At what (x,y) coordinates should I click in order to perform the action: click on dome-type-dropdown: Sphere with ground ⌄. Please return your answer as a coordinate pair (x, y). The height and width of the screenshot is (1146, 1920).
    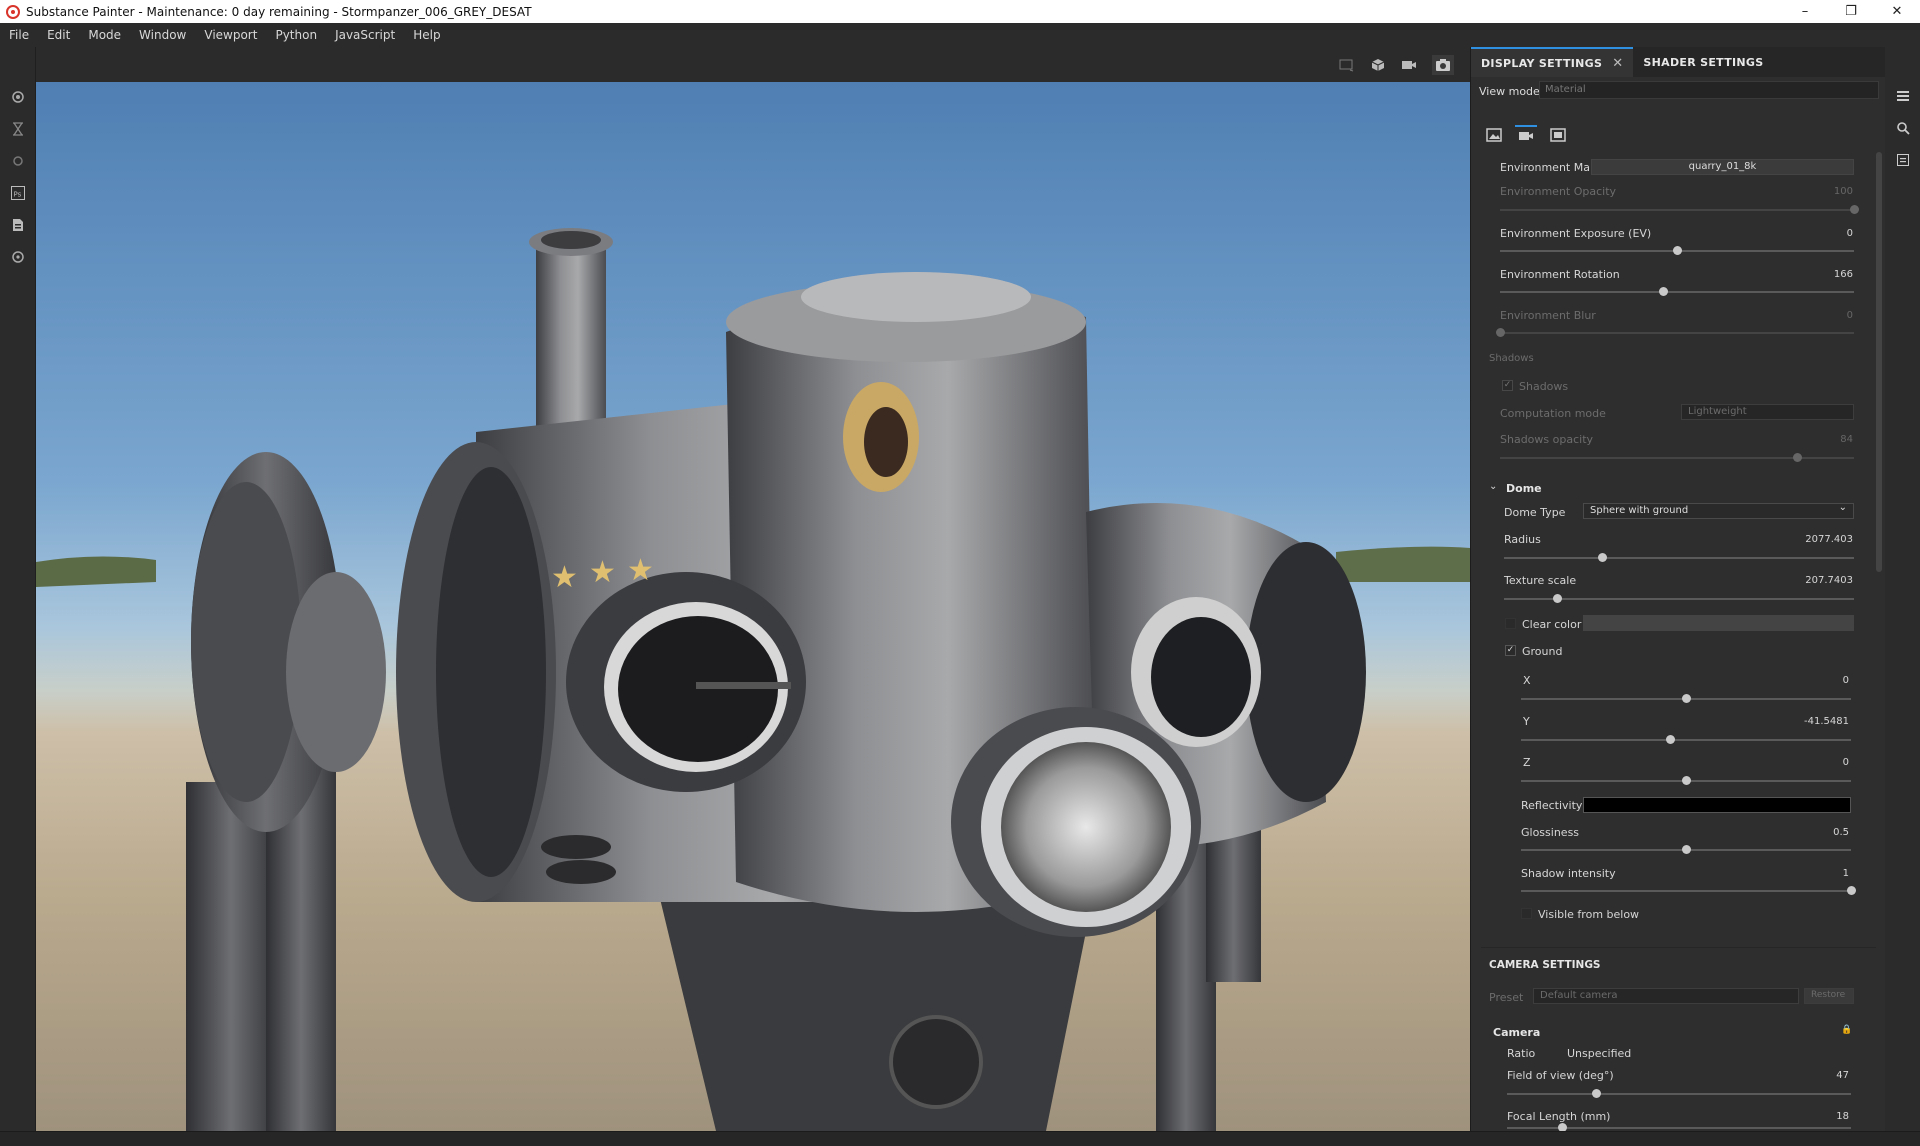
    Looking at the image, I should click on (1718, 510).